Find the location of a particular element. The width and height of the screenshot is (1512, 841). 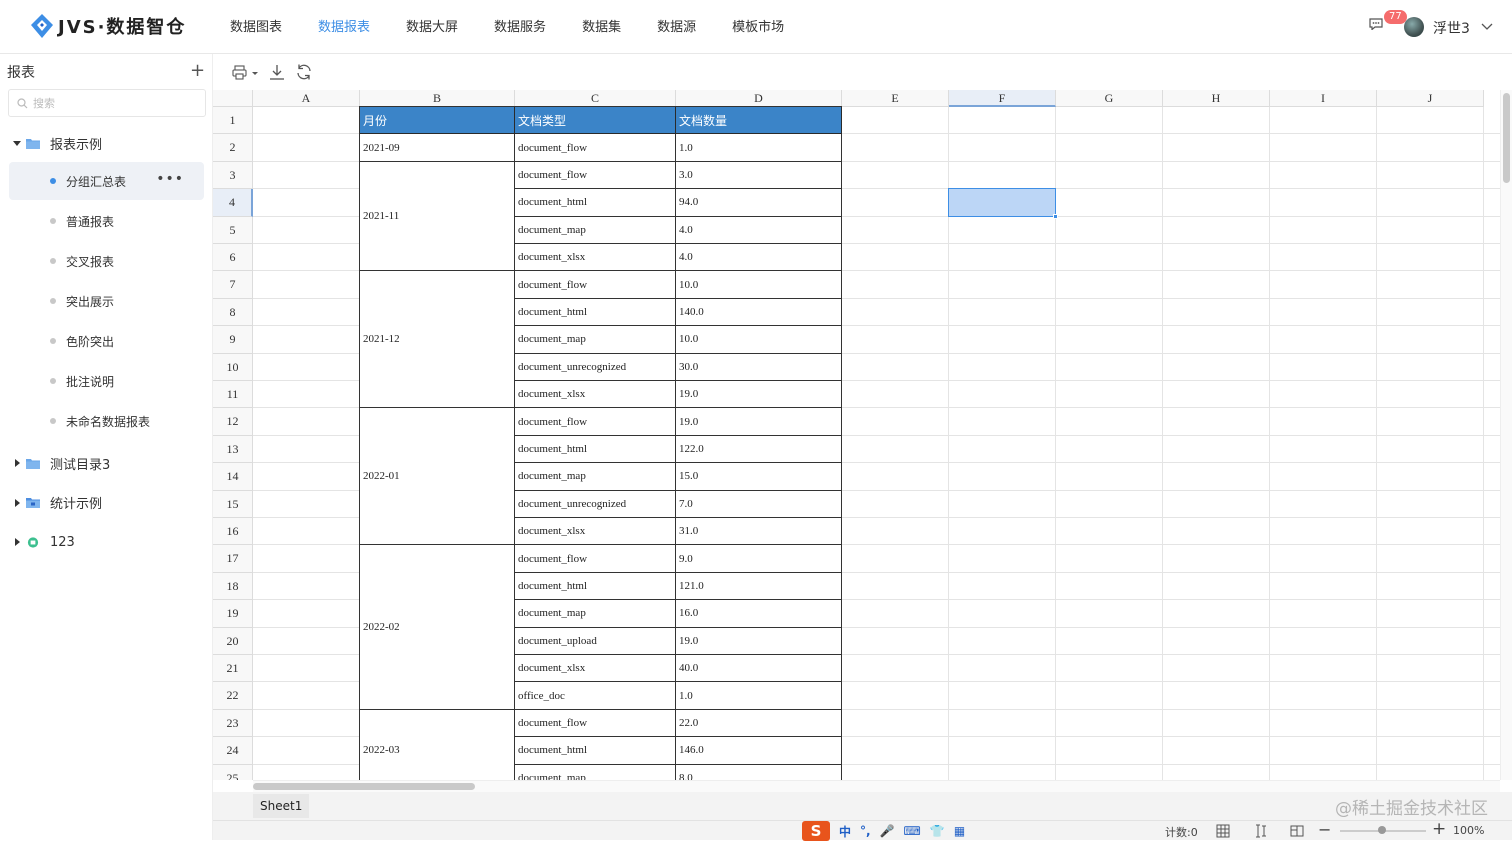

row-header: 13 is located at coordinates (233, 449).